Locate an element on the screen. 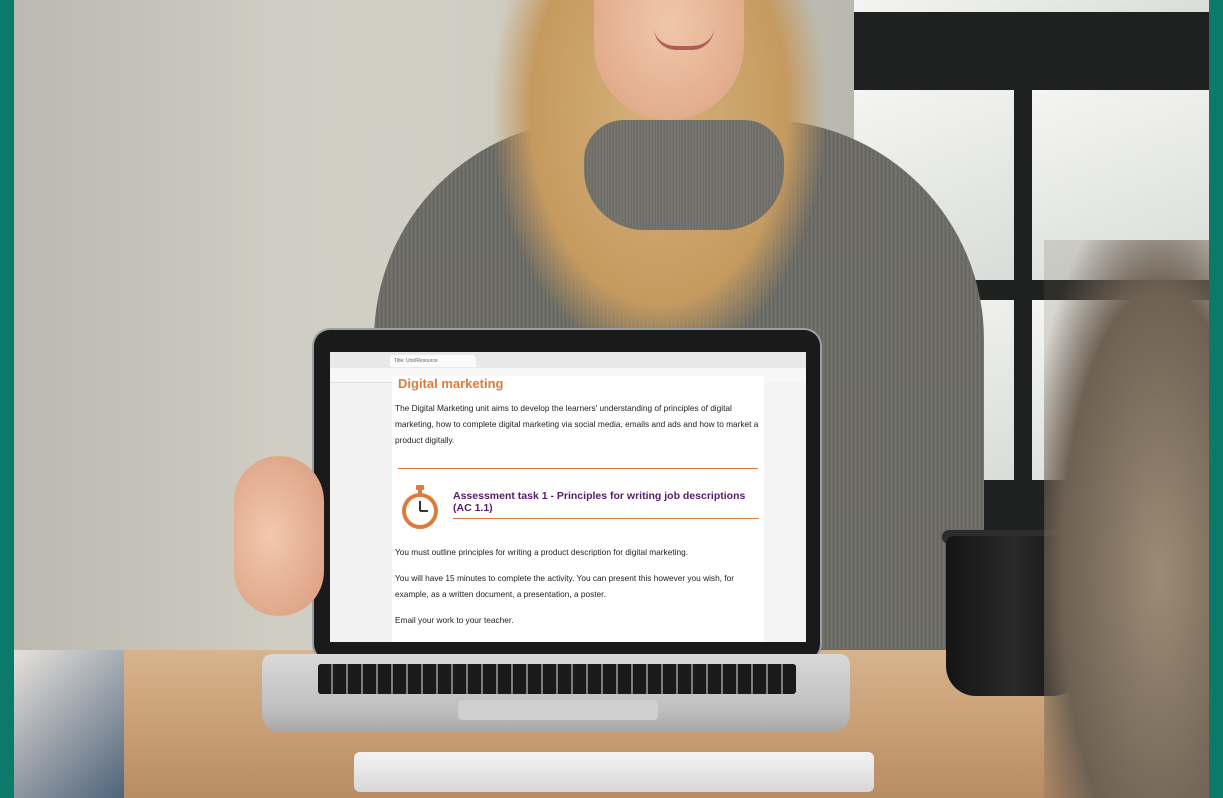  window-pane is located at coordinates (1031, 6).